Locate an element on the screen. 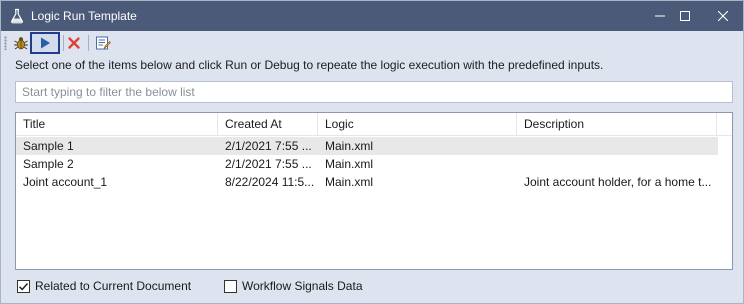 The height and width of the screenshot is (304, 744). table-row: Sample 1 2/1/2021 7:55 ... Main.xml is located at coordinates (367, 146).